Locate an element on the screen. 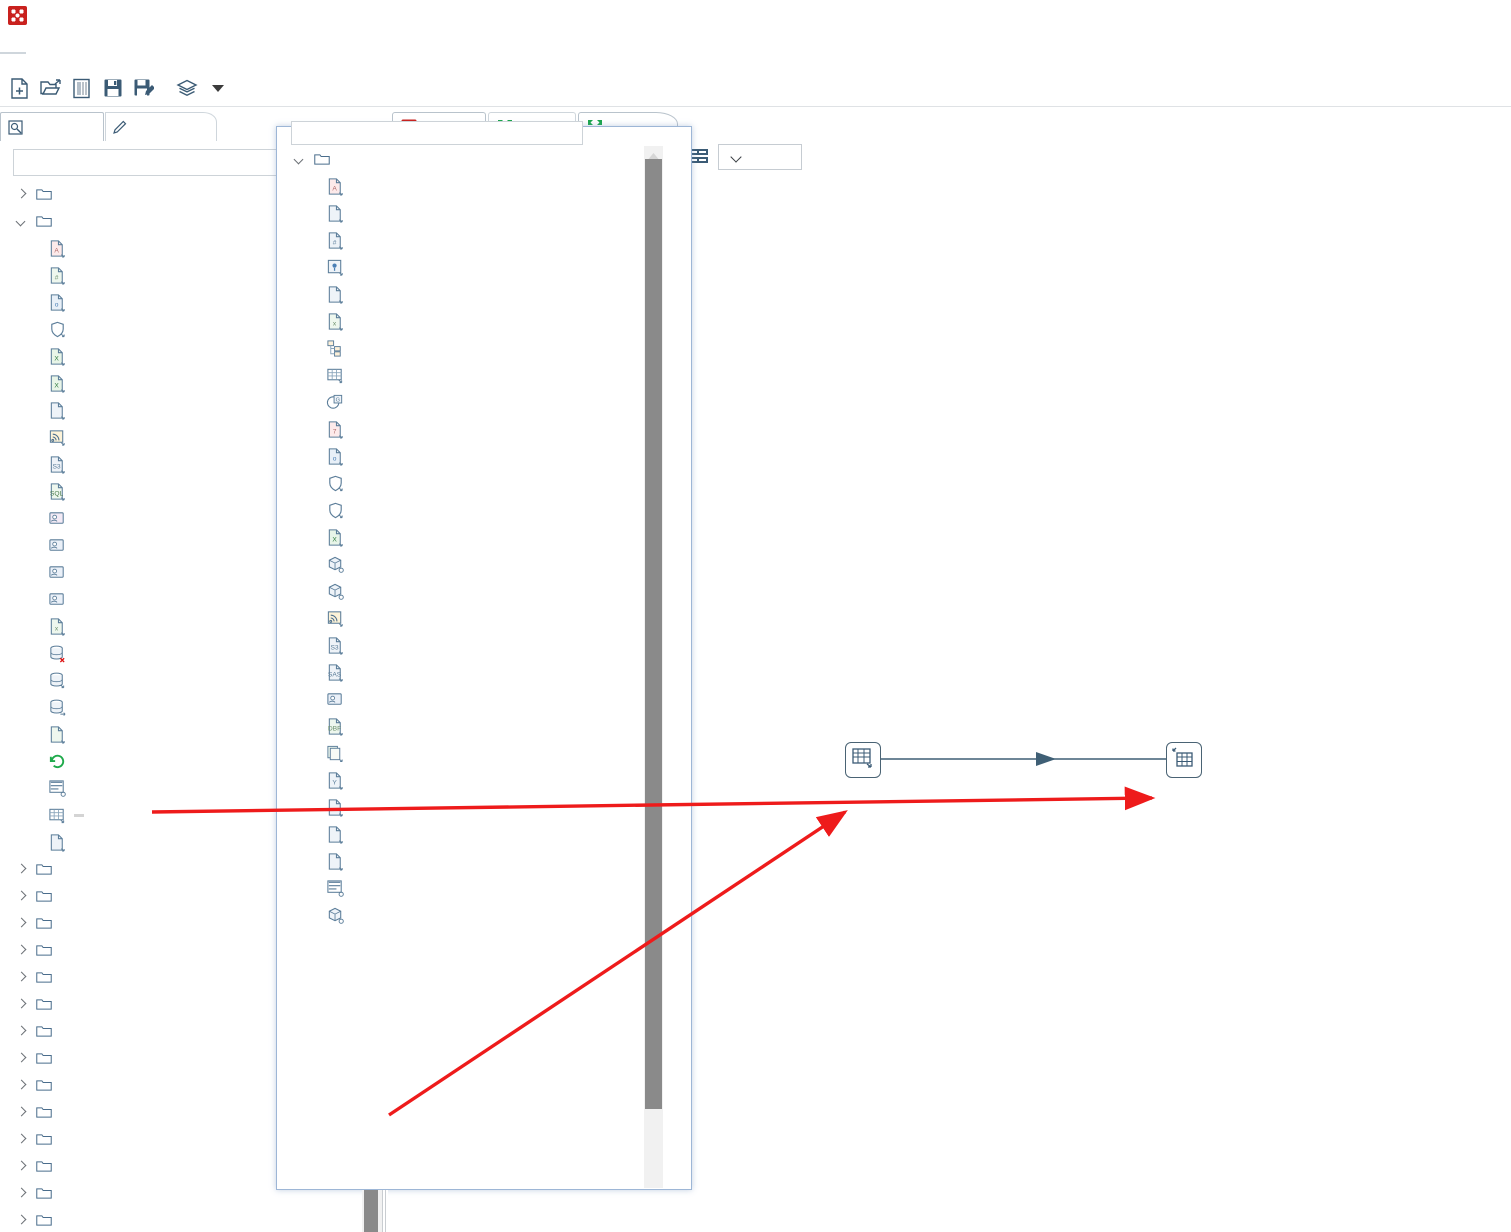  ldap-input-icon is located at coordinates (335, 483).